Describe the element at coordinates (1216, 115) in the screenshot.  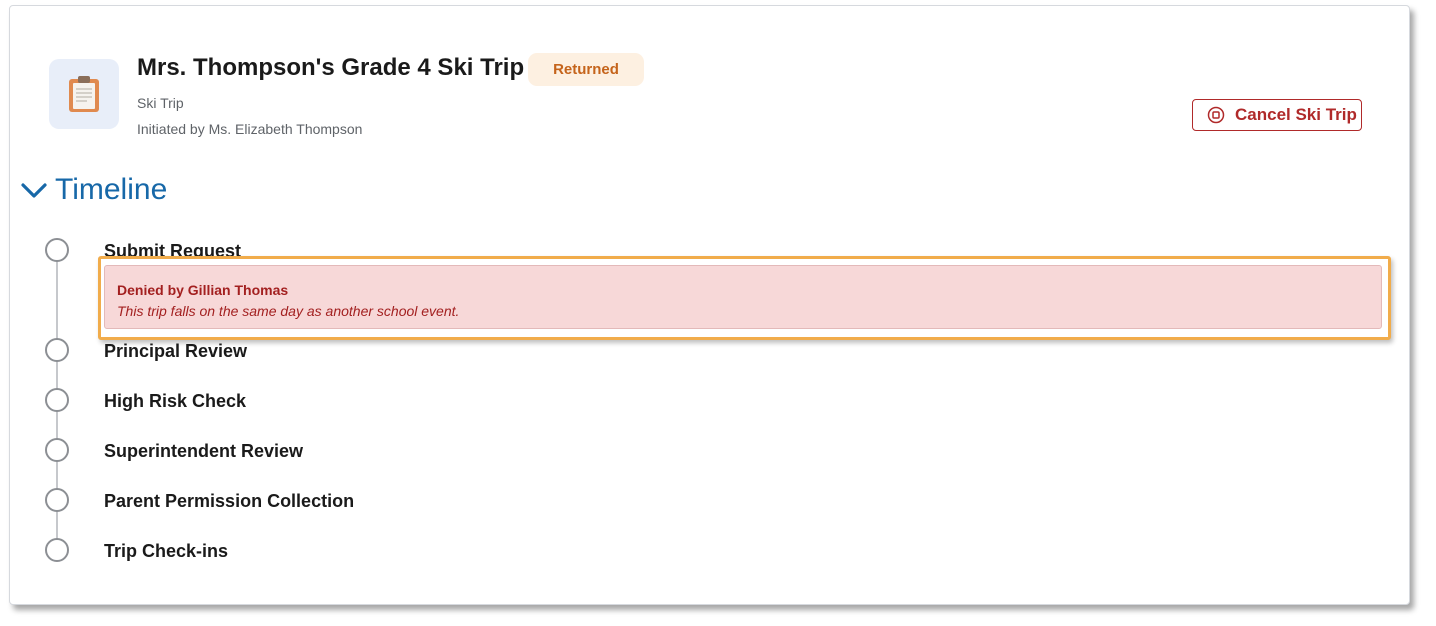
I see `stop-icon` at that location.